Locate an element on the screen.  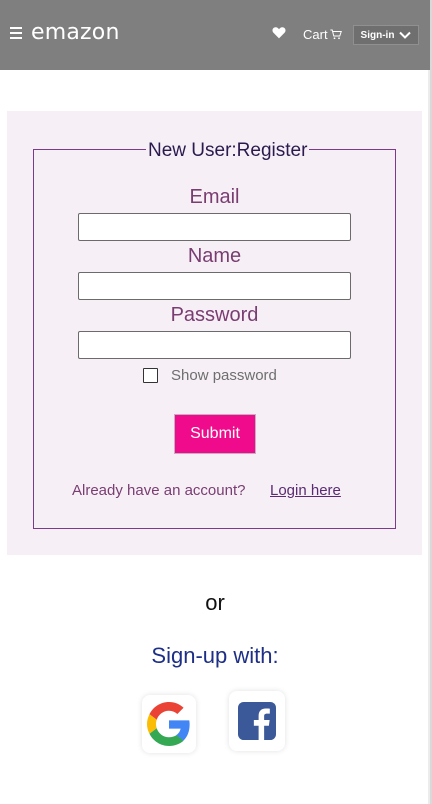
already-account-text: Already have an account? is located at coordinates (159, 490).